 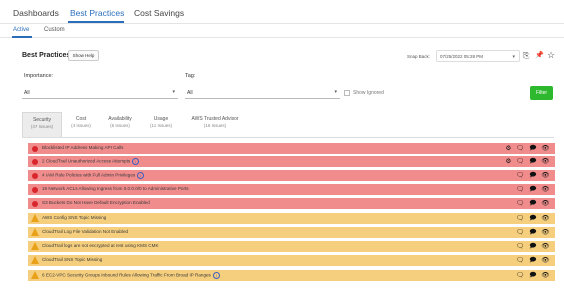 I want to click on tab-cost-savings: Cost Savings, so click(x=159, y=13).